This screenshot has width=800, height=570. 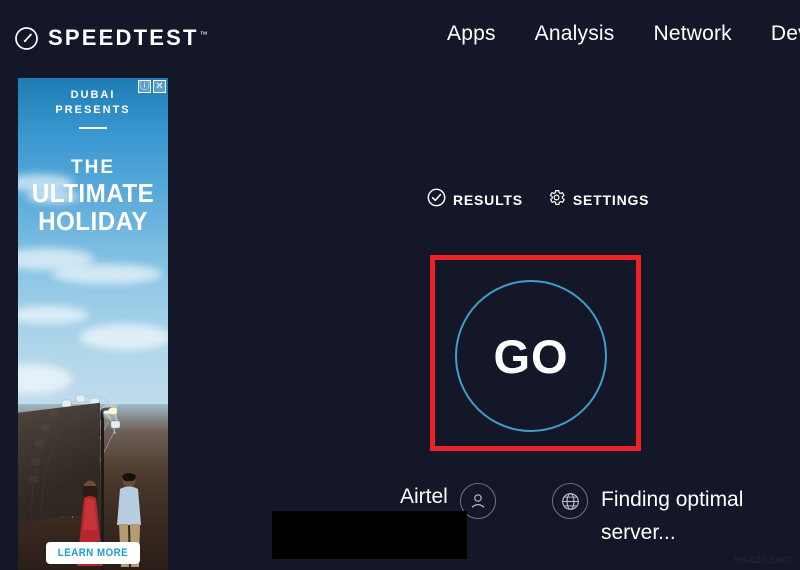 I want to click on subnav-item-settings: SETTINGS, so click(x=598, y=200).